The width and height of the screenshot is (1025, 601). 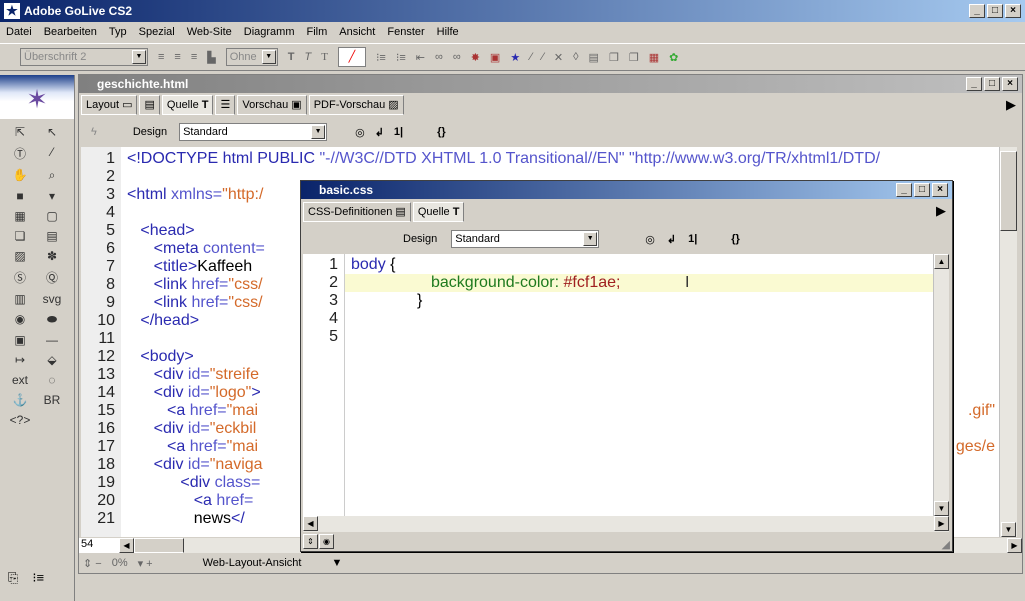 What do you see at coordinates (992, 84) in the screenshot?
I see `doc-maximize-button: □` at bounding box center [992, 84].